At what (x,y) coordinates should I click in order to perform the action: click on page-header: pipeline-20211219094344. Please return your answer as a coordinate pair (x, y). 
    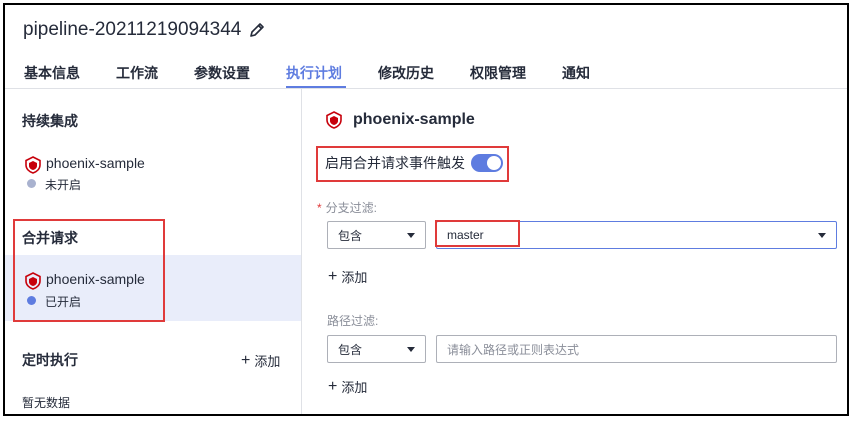
    Looking at the image, I should click on (144, 30).